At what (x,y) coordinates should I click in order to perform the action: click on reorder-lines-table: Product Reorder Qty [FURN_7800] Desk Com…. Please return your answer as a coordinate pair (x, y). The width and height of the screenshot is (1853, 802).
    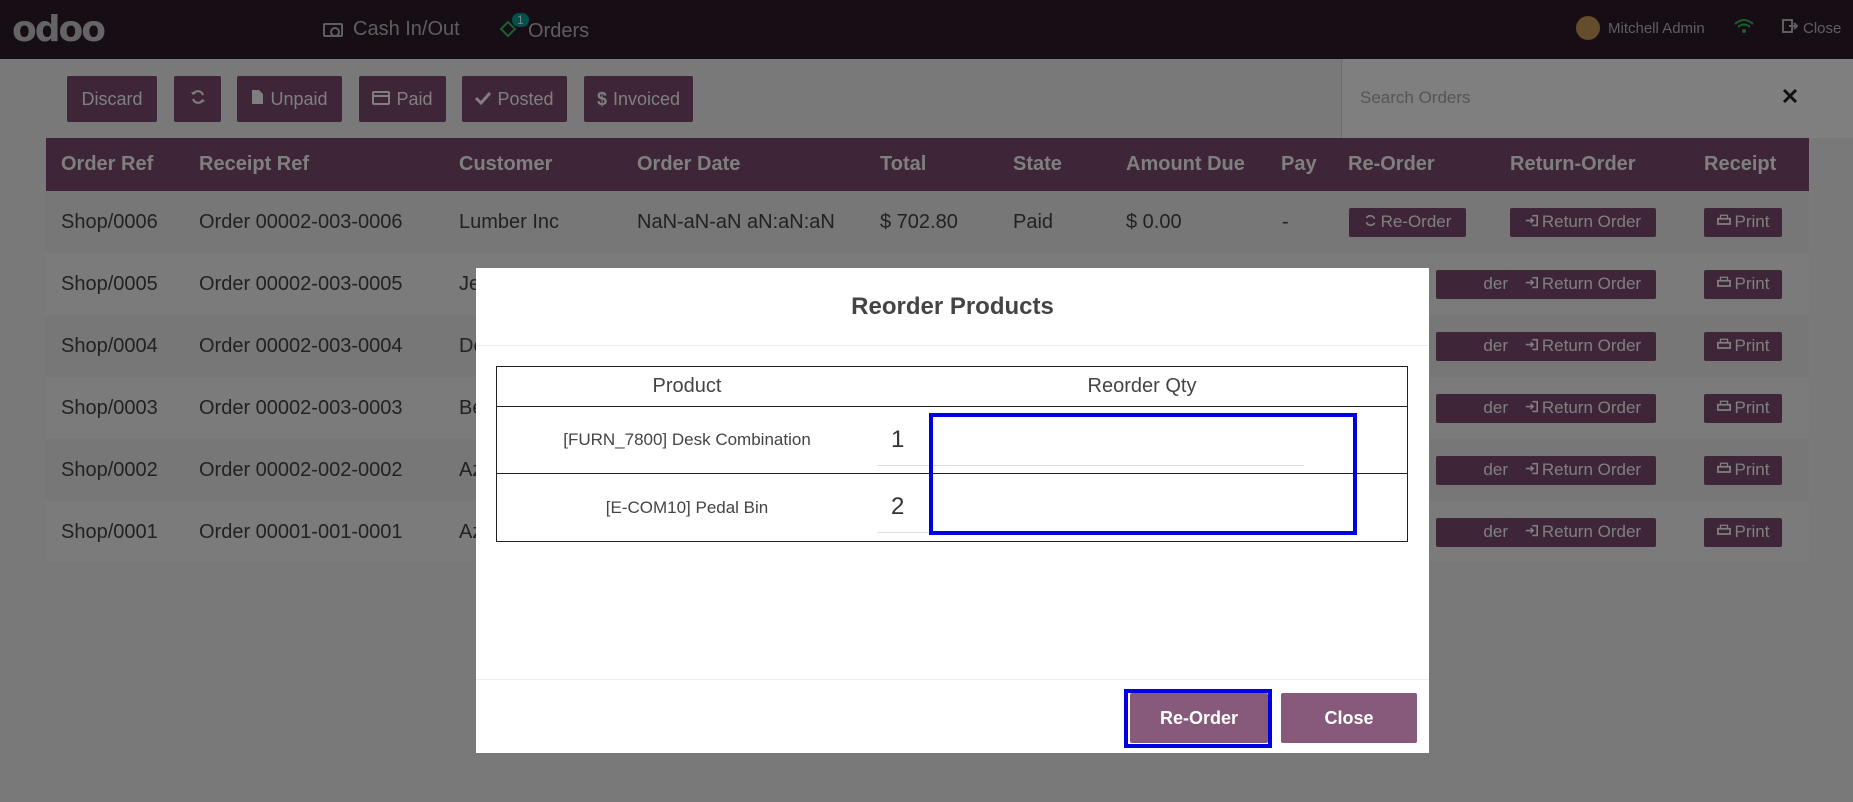
    Looking at the image, I should click on (952, 454).